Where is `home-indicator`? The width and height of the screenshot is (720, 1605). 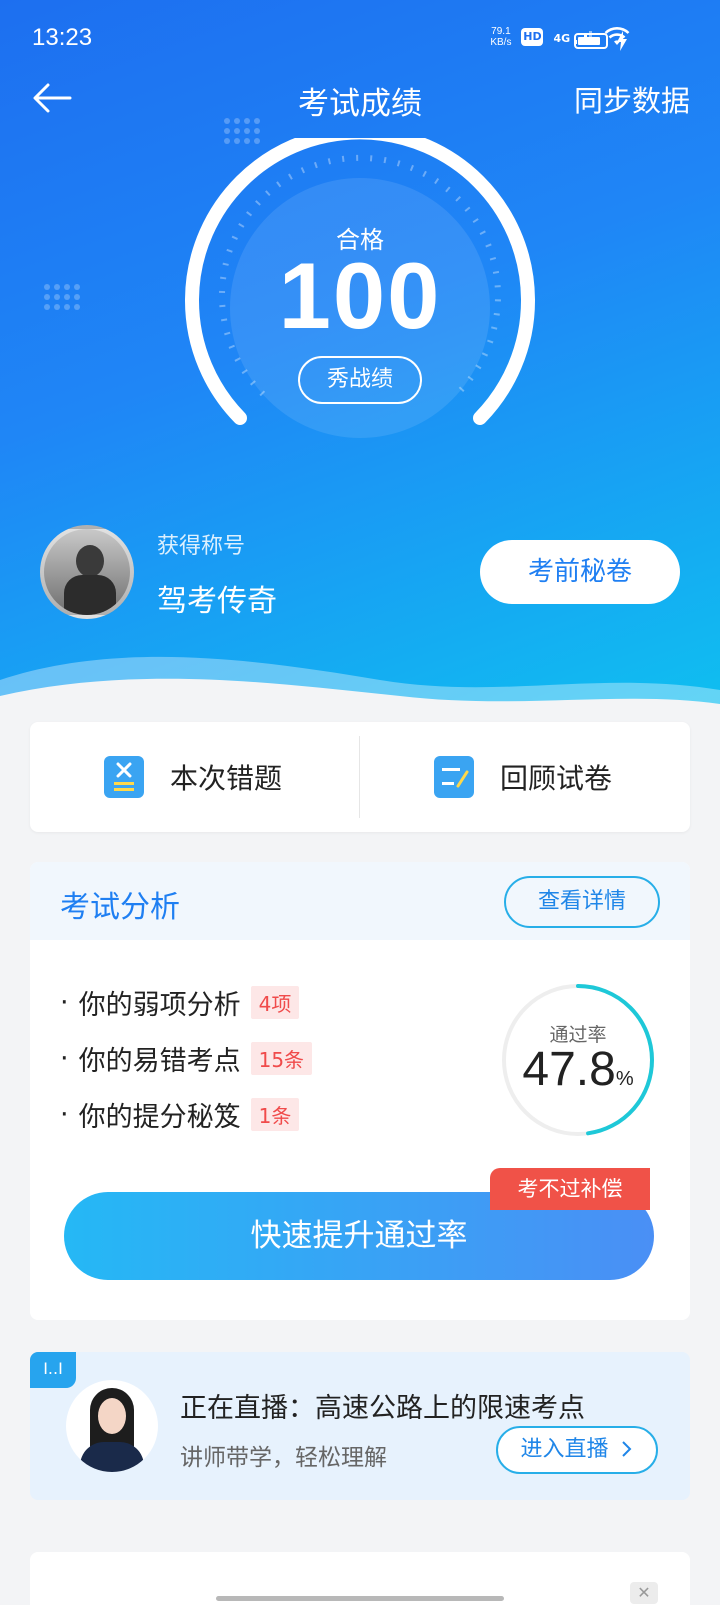 home-indicator is located at coordinates (360, 1598).